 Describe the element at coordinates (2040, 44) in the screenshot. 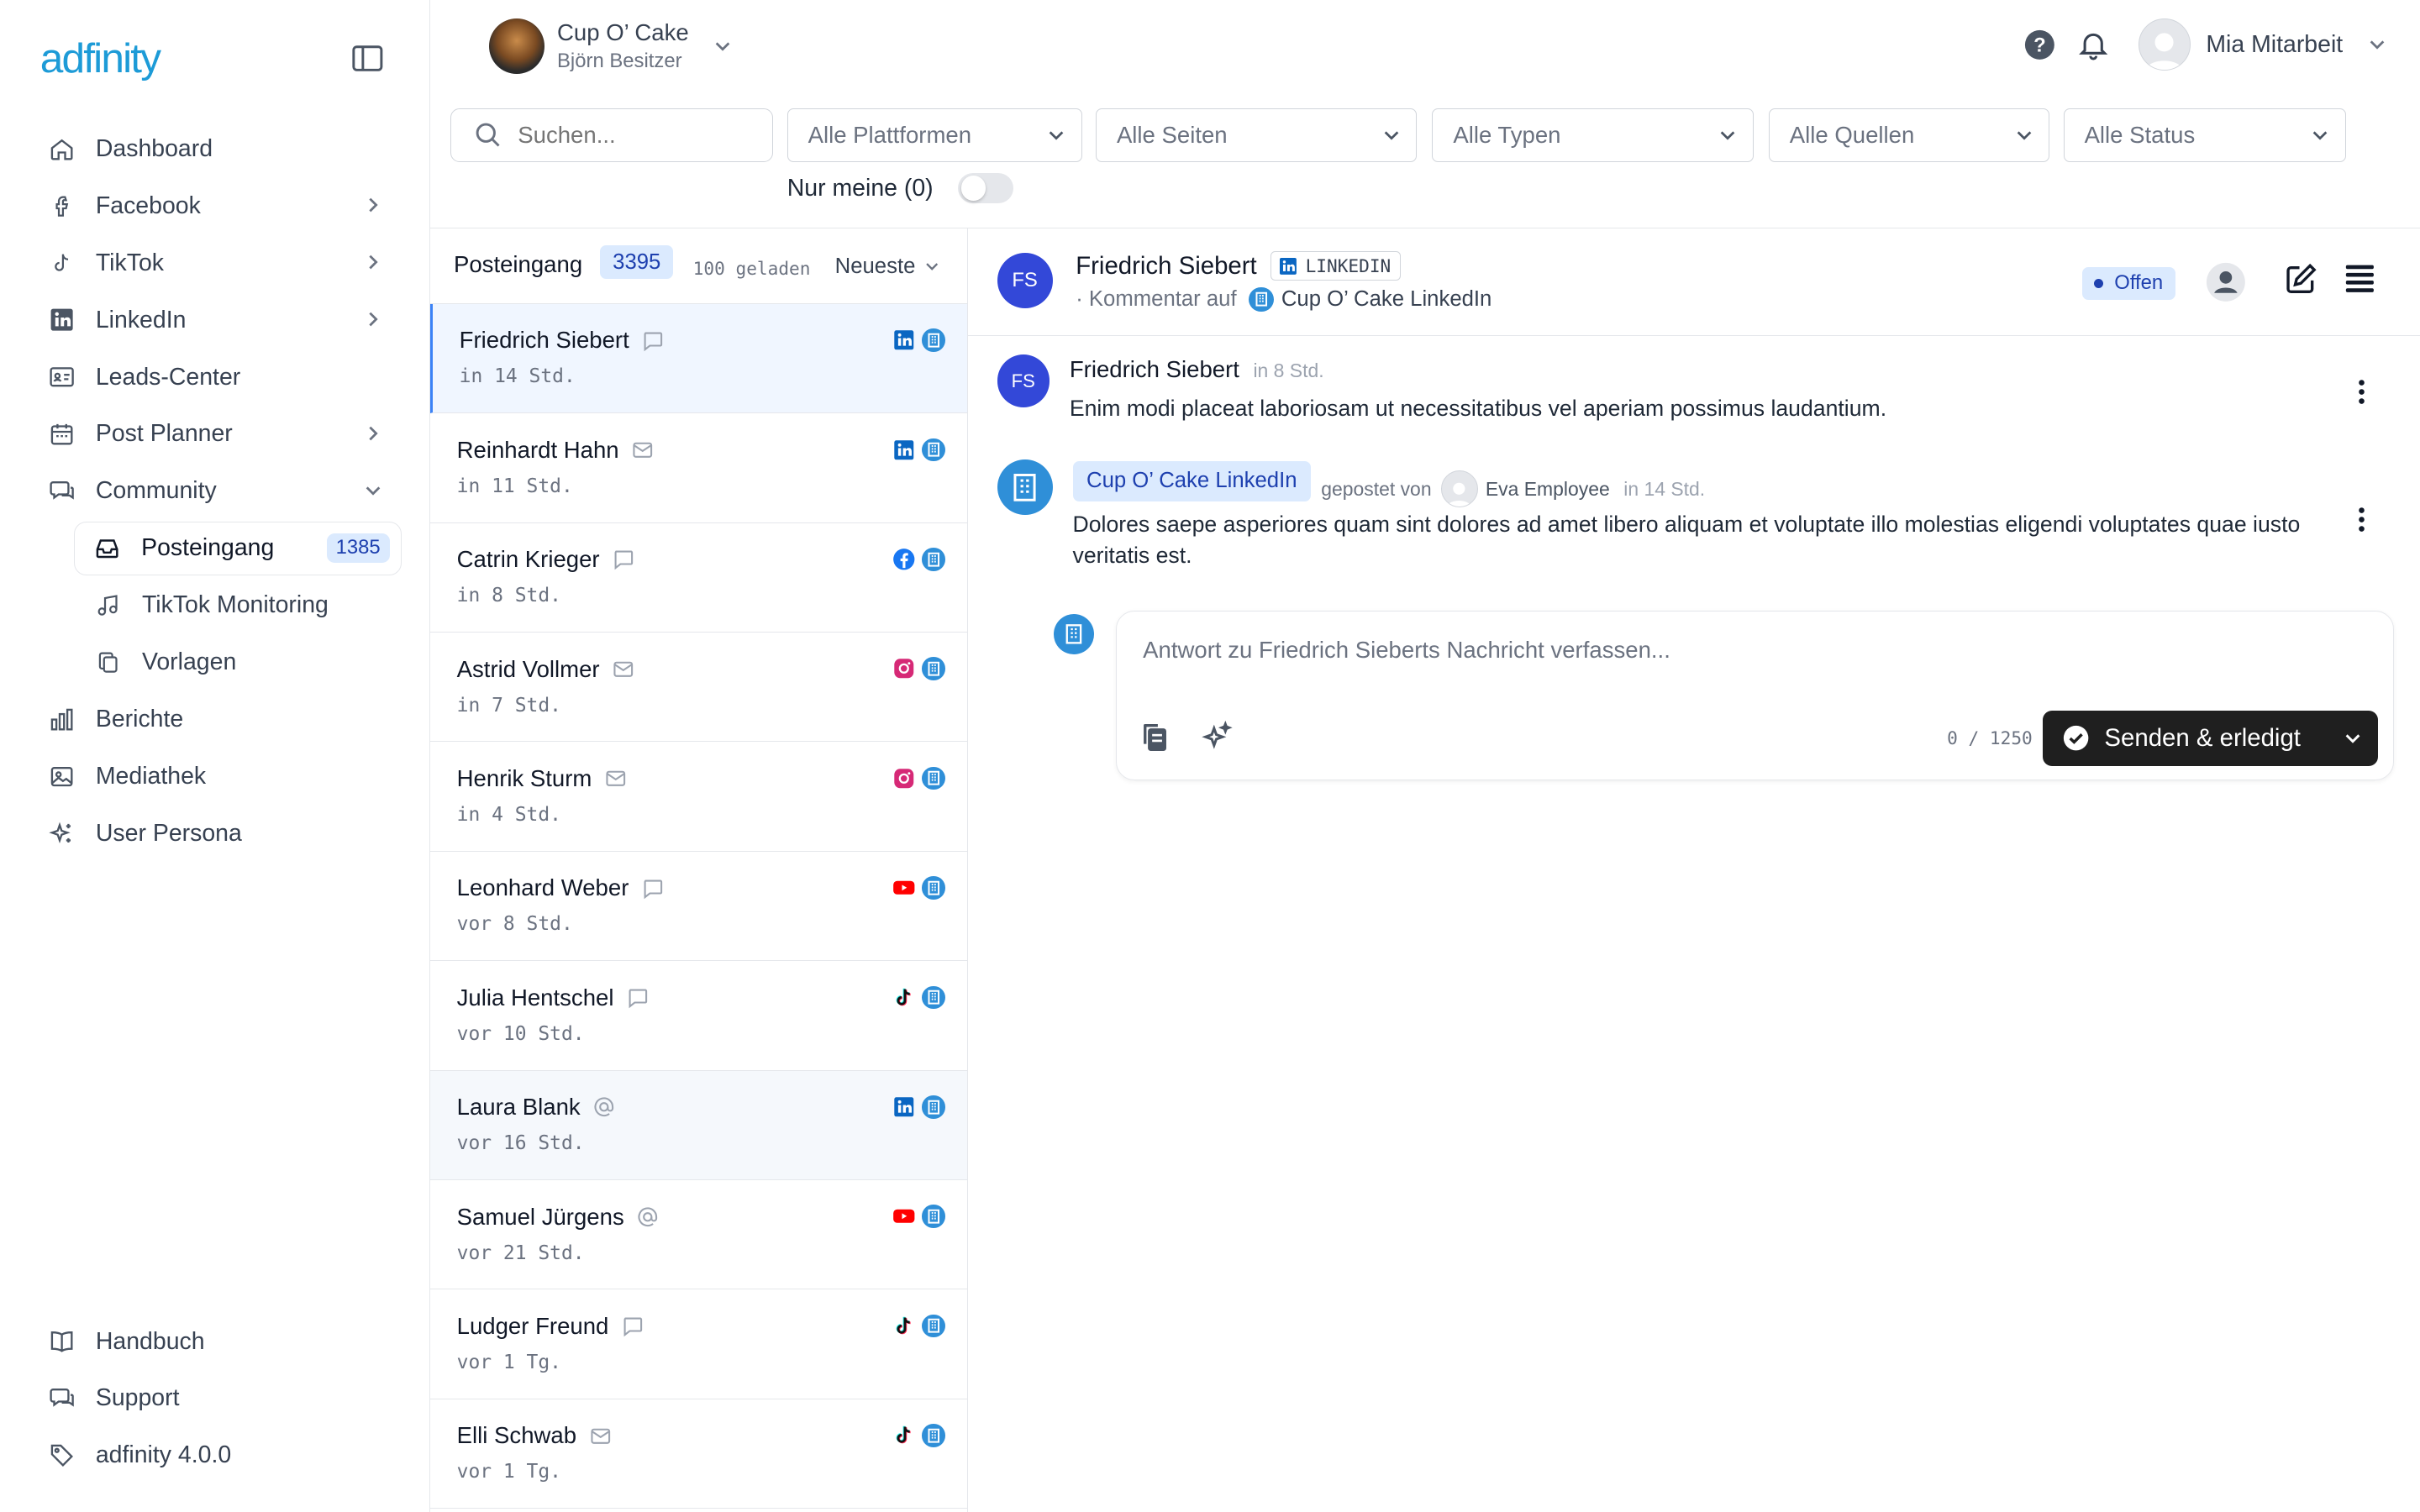

I see `help-icon: ?` at that location.